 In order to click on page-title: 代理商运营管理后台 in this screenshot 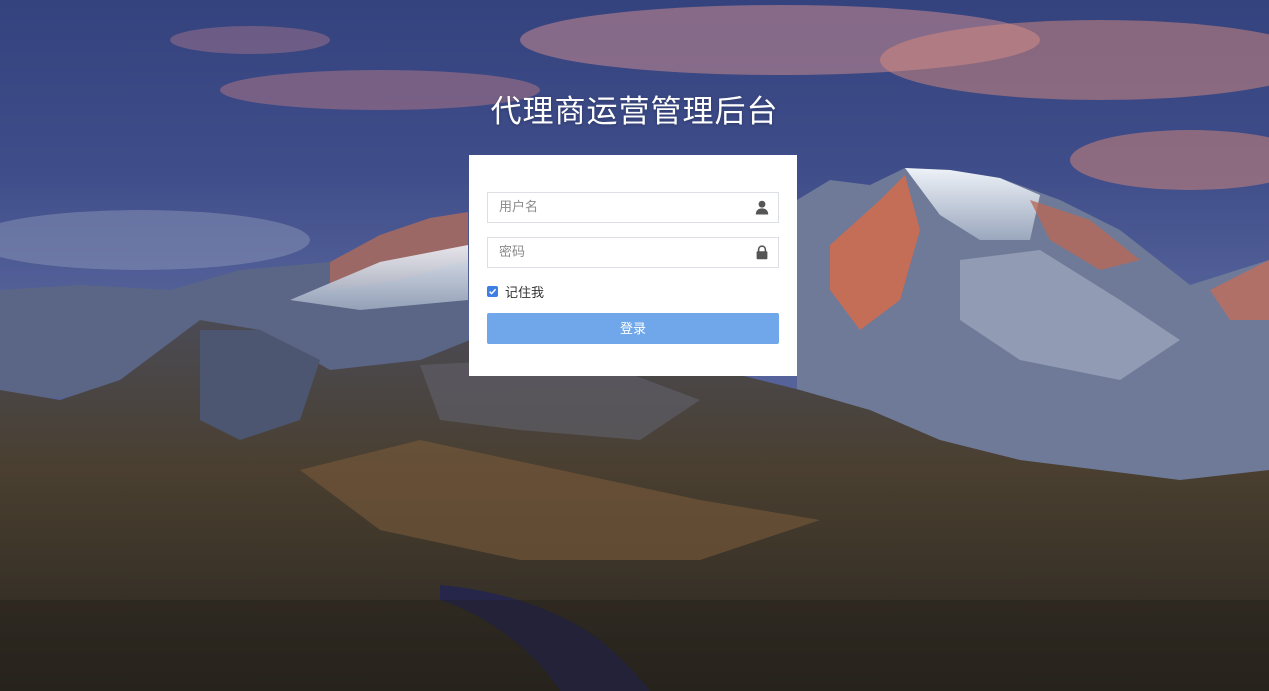, I will do `click(634, 112)`.